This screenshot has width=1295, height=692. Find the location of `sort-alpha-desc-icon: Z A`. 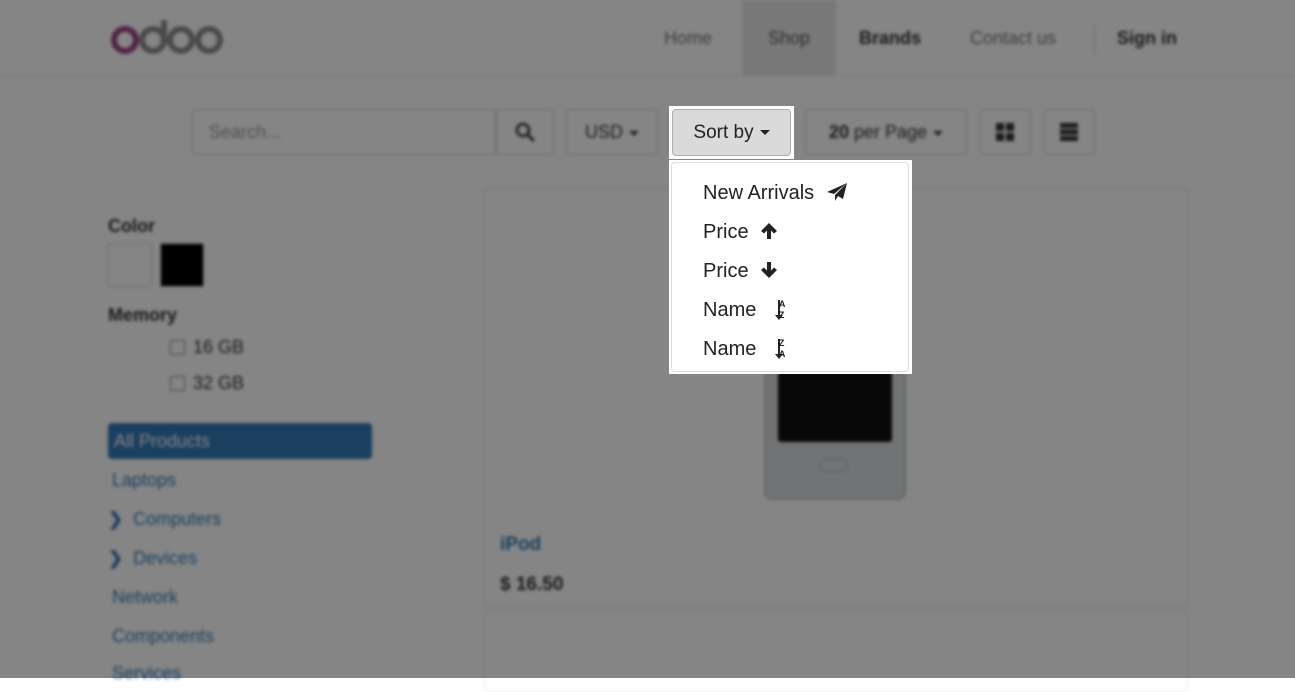

sort-alpha-desc-icon: Z A is located at coordinates (779, 349).